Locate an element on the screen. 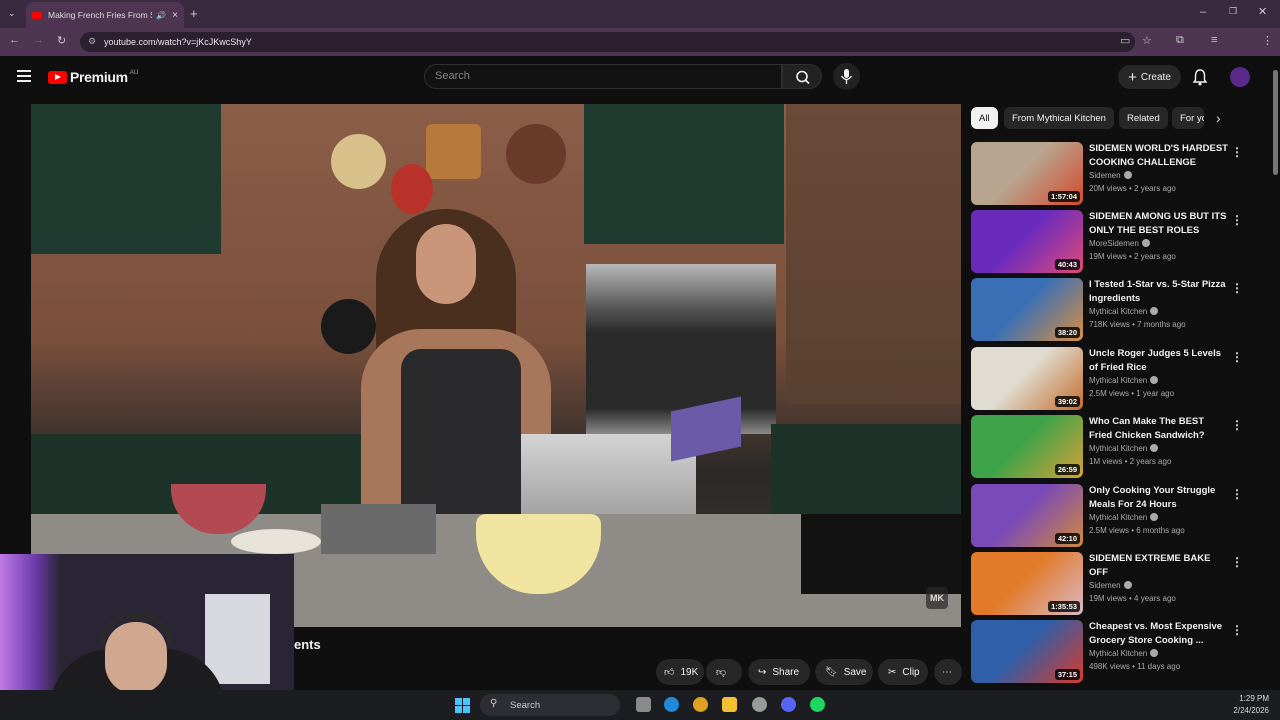 The image size is (1280, 720). verified-check-icon is located at coordinates (1154, 653).